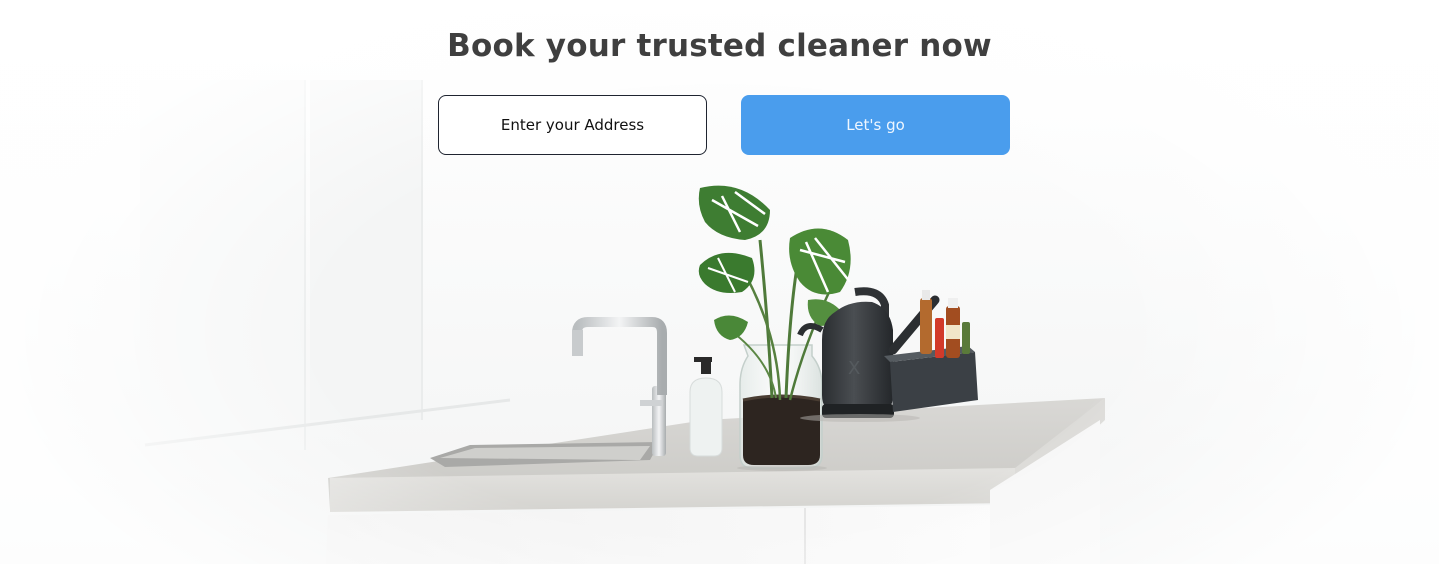 The width and height of the screenshot is (1439, 564). Describe the element at coordinates (854, 368) in the screenshot. I see `svg-text: X` at that location.